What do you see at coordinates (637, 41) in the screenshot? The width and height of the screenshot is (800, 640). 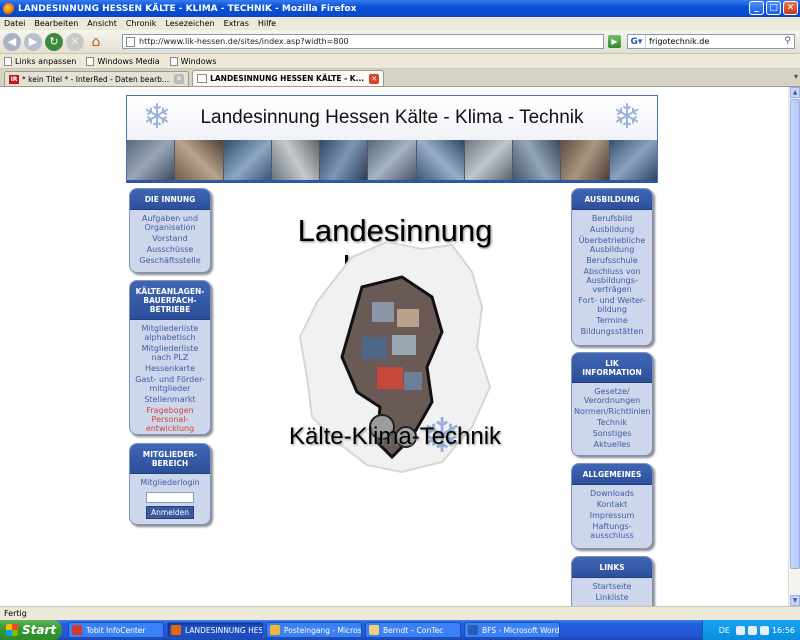 I see `google-search-icon: G▾` at bounding box center [637, 41].